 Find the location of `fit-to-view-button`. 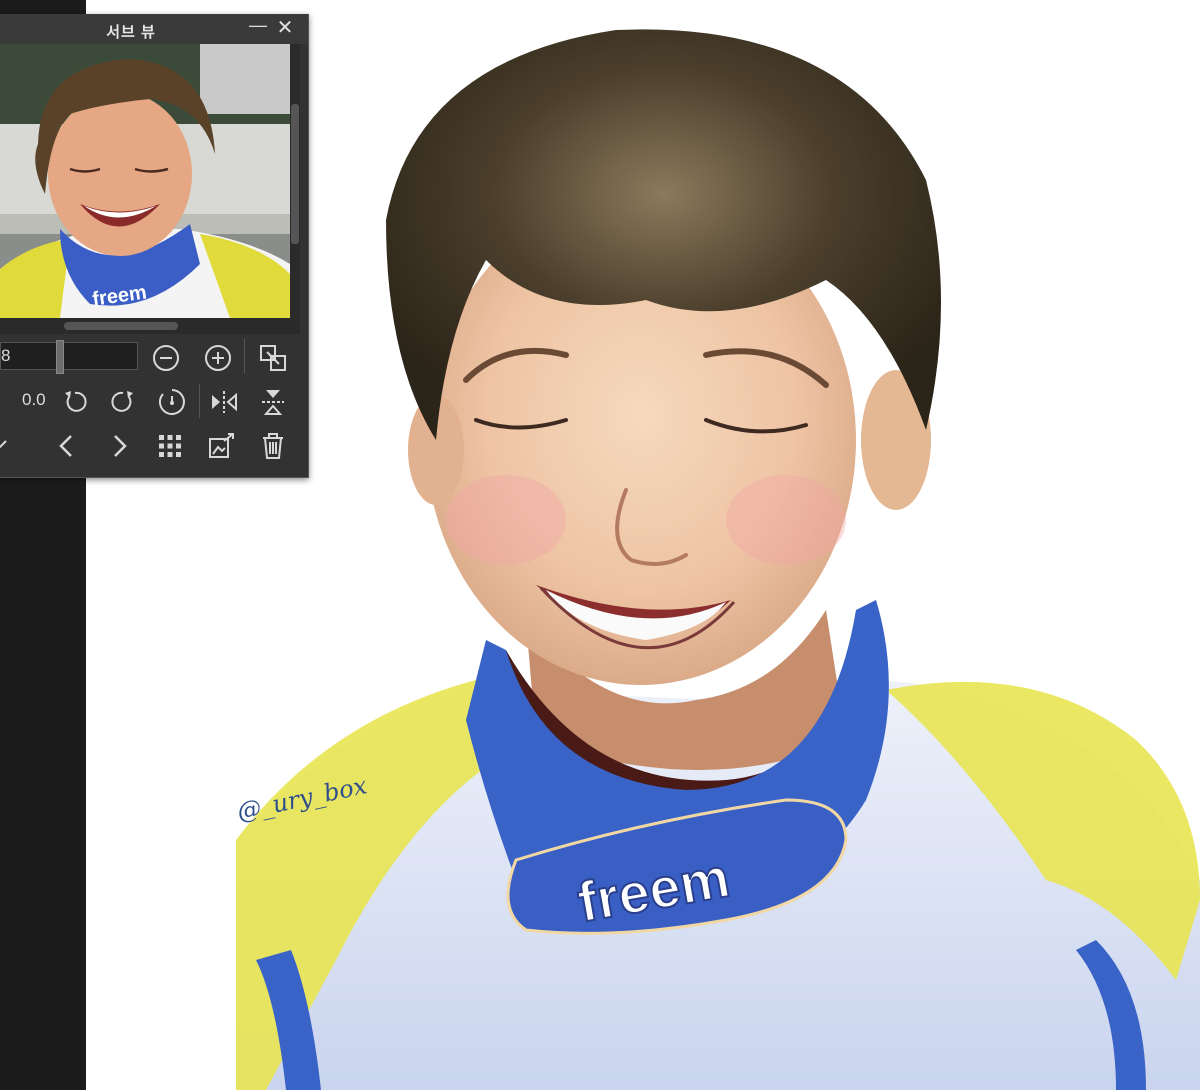

fit-to-view-button is located at coordinates (273, 358).